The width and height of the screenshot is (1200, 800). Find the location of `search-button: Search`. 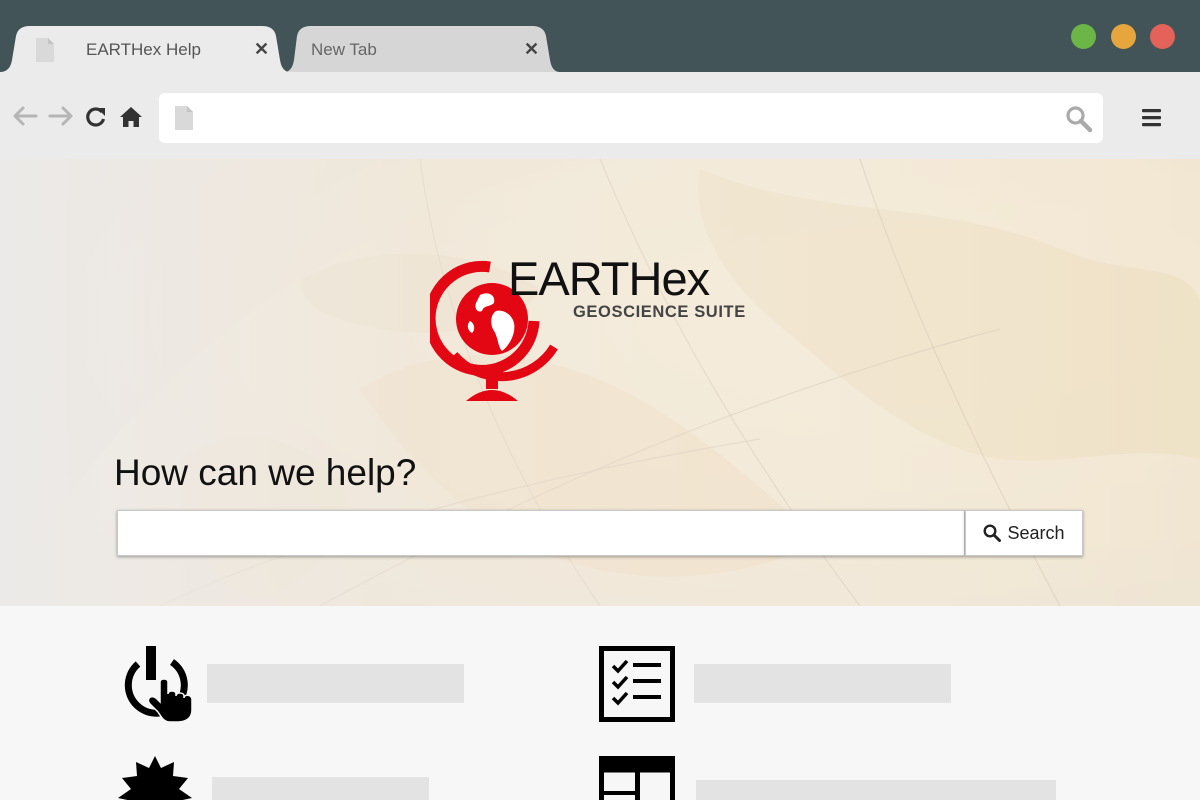

search-button: Search is located at coordinates (1024, 533).